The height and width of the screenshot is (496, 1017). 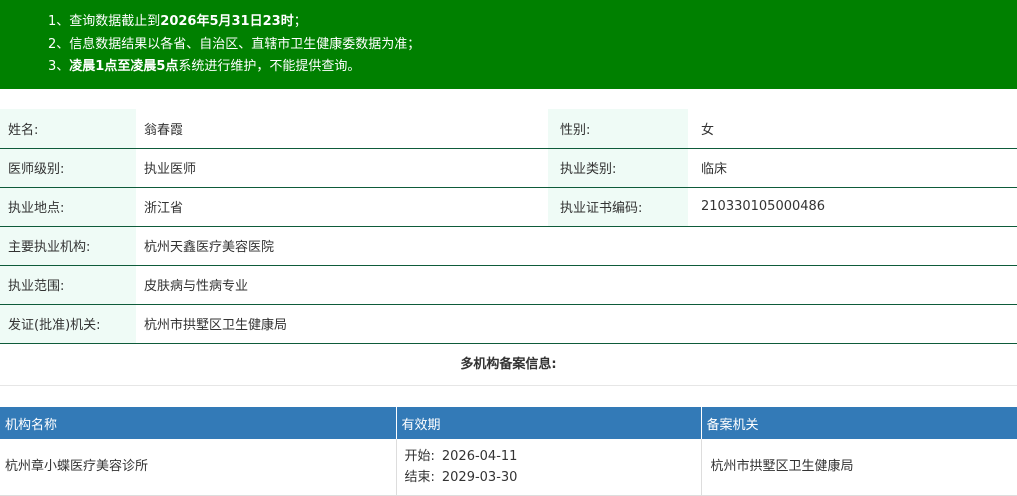 What do you see at coordinates (549, 423) in the screenshot?
I see `header-validity: 有效期` at bounding box center [549, 423].